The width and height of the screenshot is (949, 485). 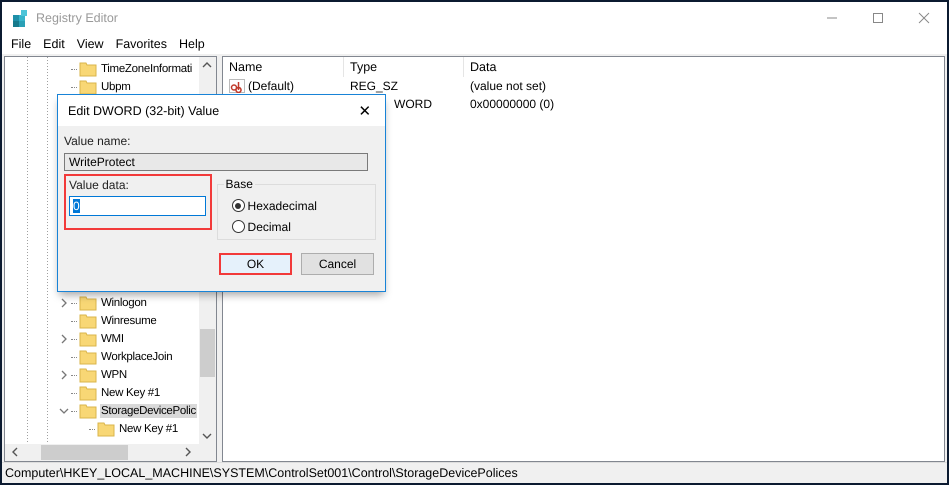 I want to click on group-label: Base, so click(x=239, y=184).